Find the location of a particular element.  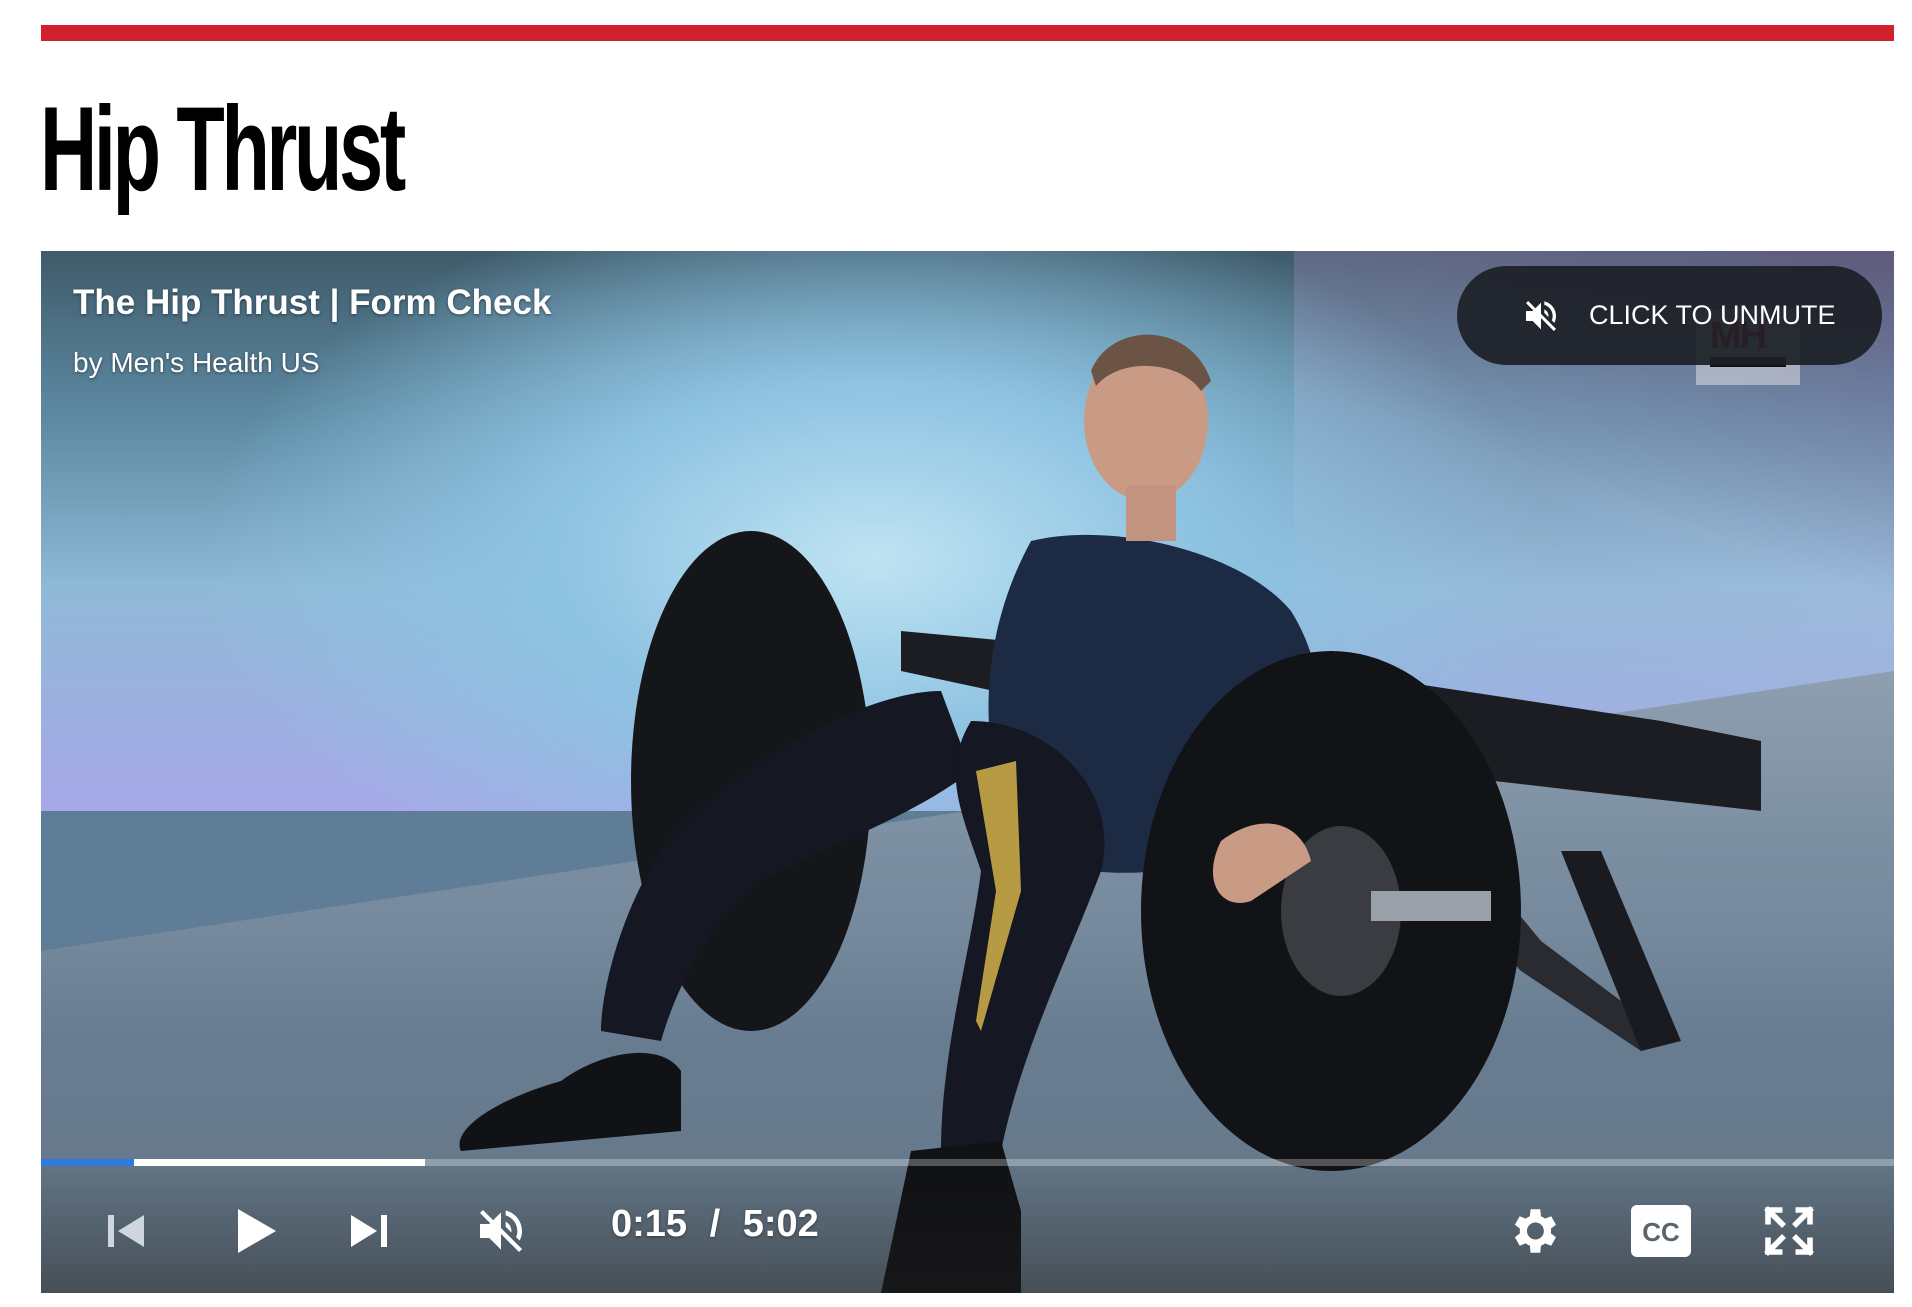

next-button is located at coordinates (369, 1231).